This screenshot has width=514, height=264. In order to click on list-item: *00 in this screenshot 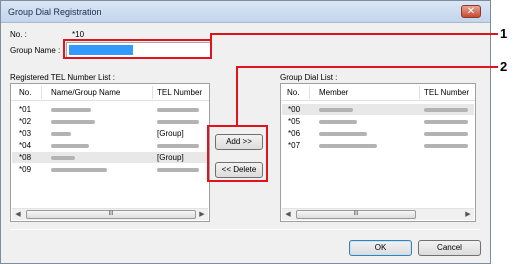, I will do `click(378, 109)`.